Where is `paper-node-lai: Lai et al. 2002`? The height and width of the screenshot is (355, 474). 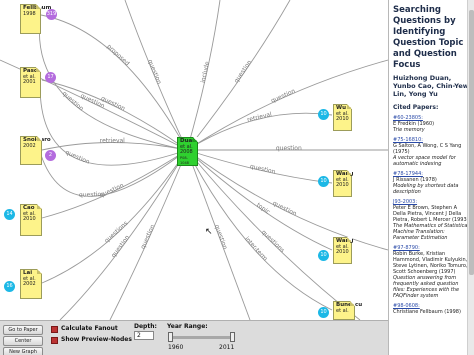 paper-node-lai: Lai et al. 2002 is located at coordinates (31, 284).